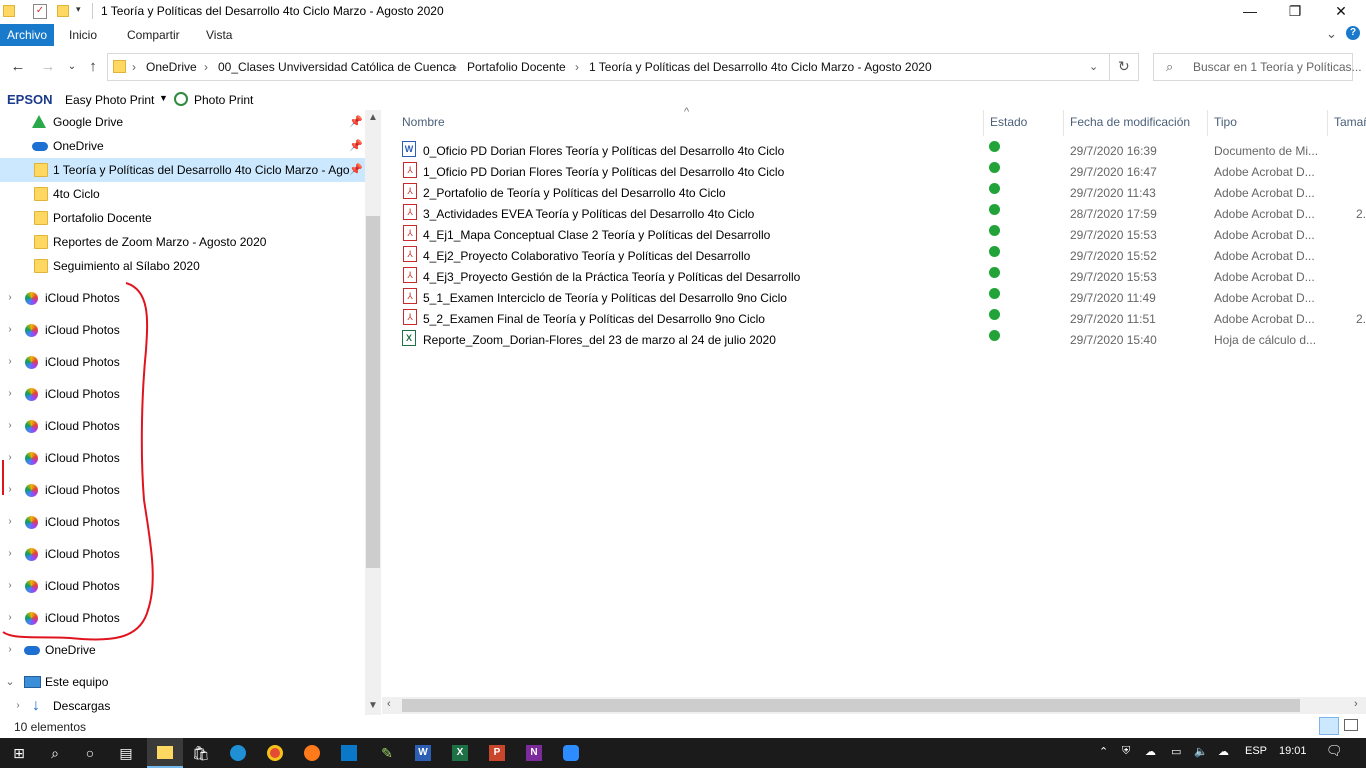  I want to click on breadcrumb-portafolio: Portafolio Docente, so click(516, 67).